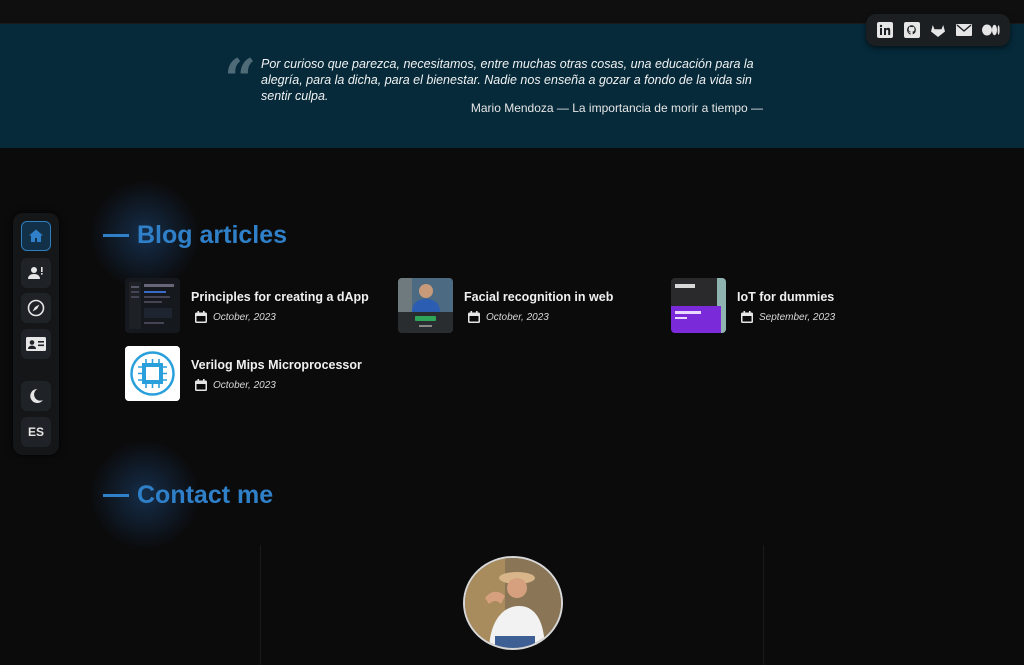 The width and height of the screenshot is (1024, 665). I want to click on article-date: September, 2023, so click(786, 317).